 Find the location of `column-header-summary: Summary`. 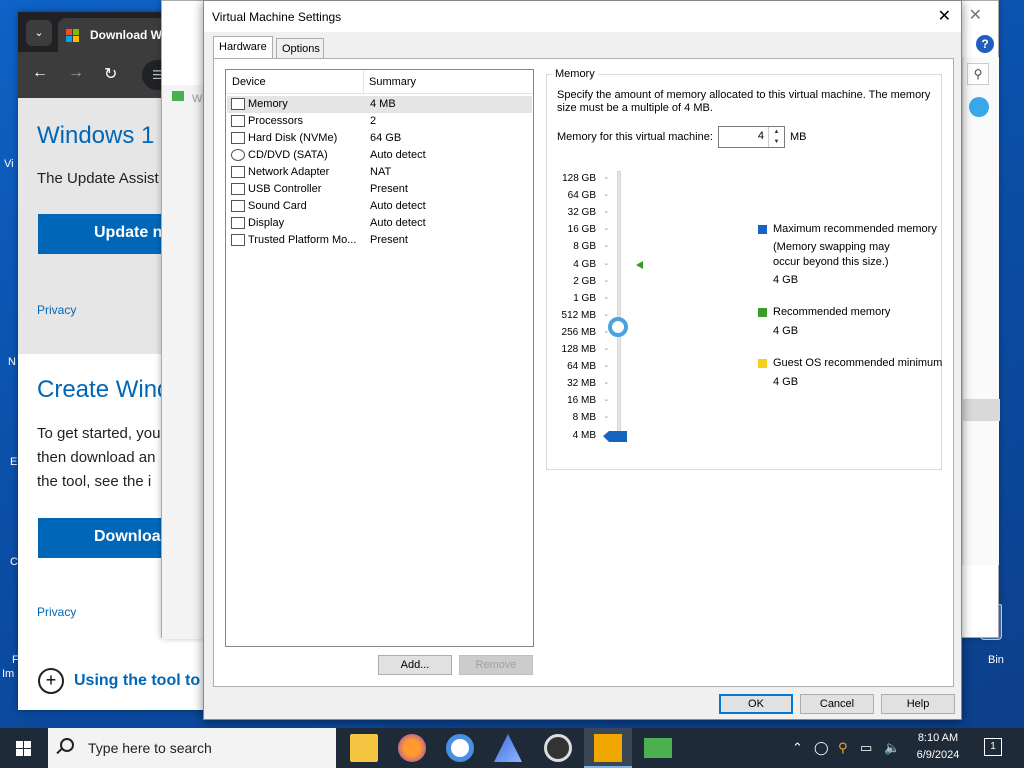

column-header-summary: Summary is located at coordinates (392, 82).